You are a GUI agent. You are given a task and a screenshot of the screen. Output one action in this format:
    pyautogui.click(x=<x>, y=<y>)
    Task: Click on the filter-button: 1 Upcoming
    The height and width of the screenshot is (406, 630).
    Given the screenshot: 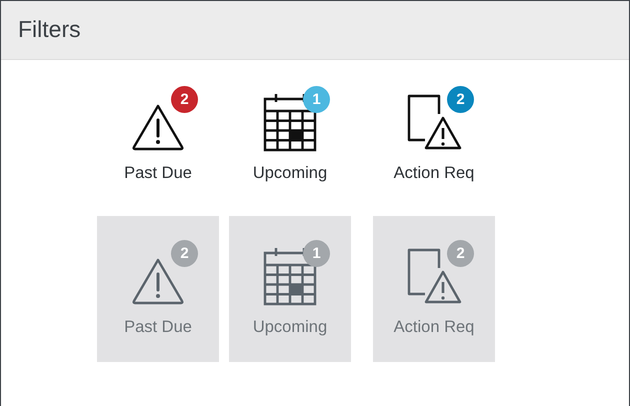 What is the action you would take?
    pyautogui.click(x=290, y=135)
    